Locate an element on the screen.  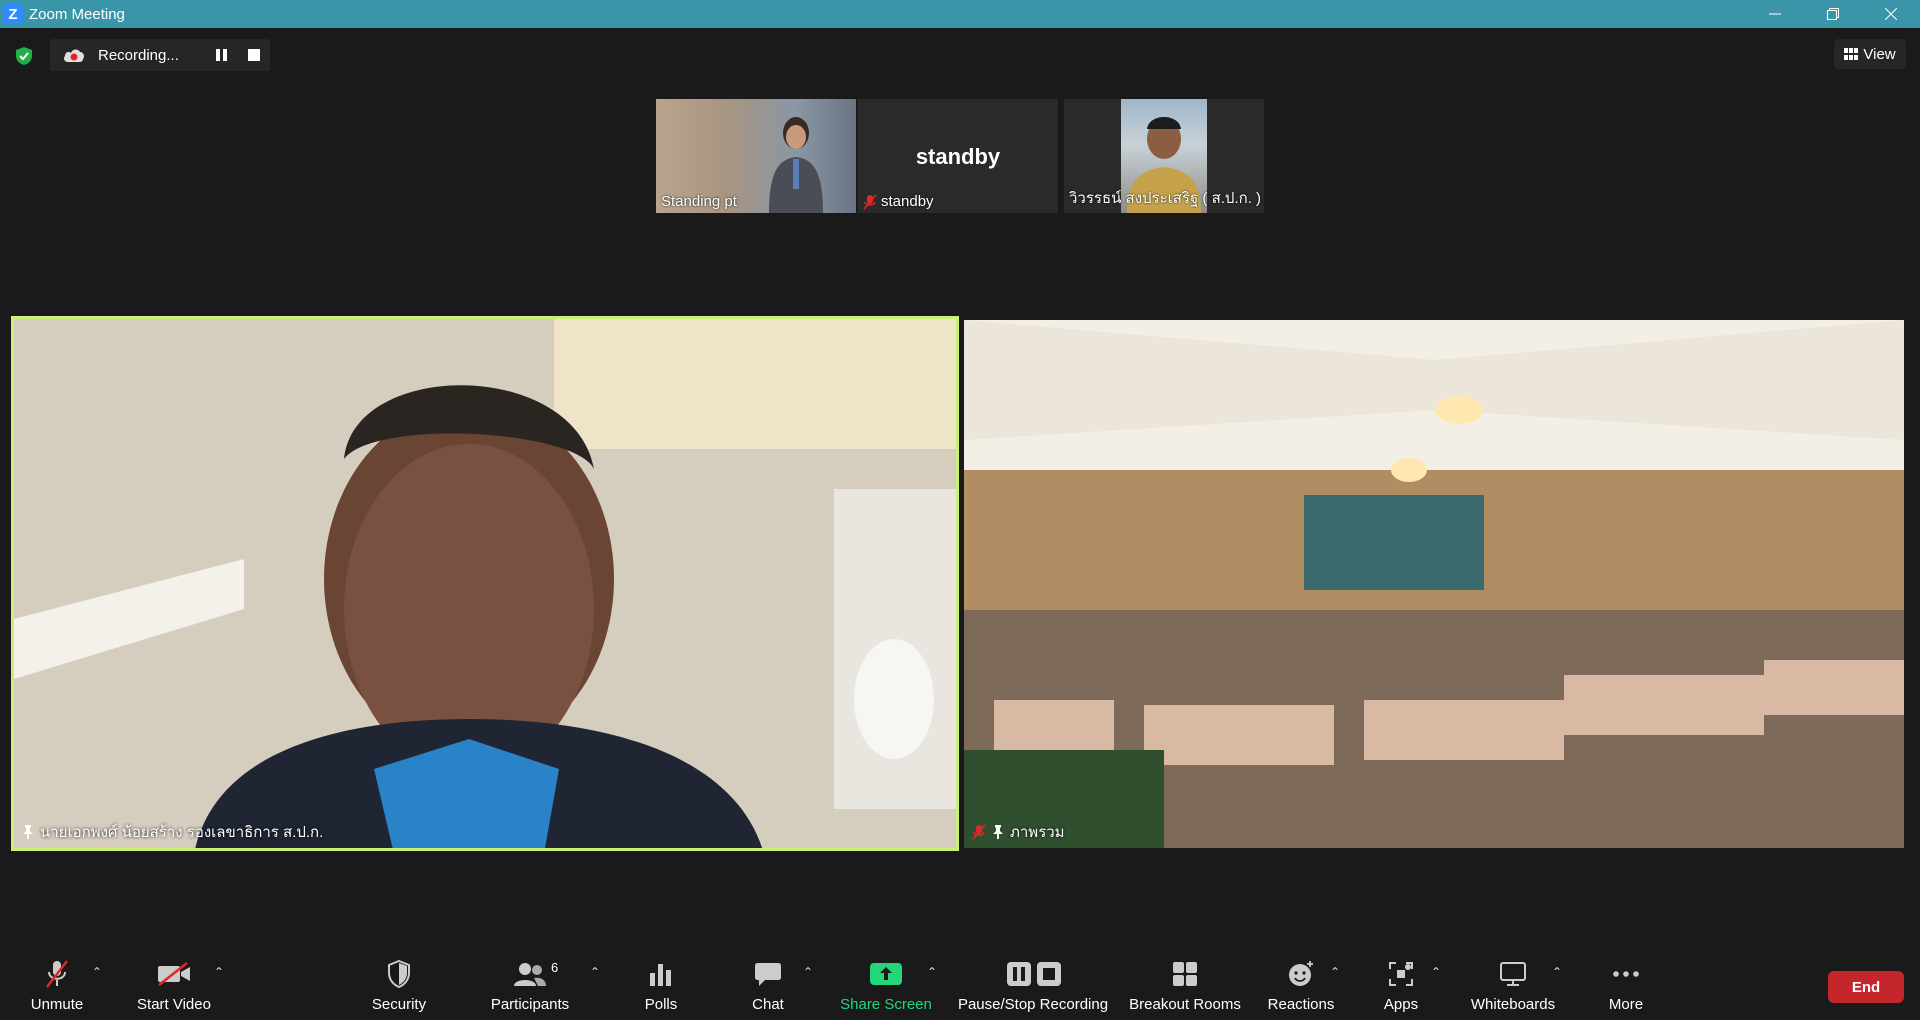
participant-thumbnail: วิวรรธน์ สงประเสริฐ ( ส.ป.ก. ) is located at coordinates (1164, 156).